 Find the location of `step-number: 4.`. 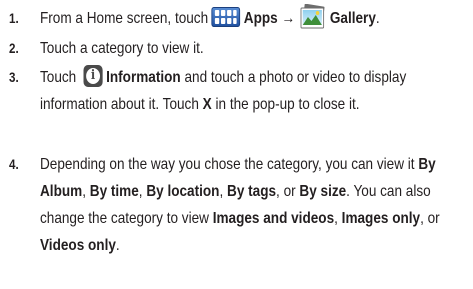

step-number: 4. is located at coordinates (14, 164).